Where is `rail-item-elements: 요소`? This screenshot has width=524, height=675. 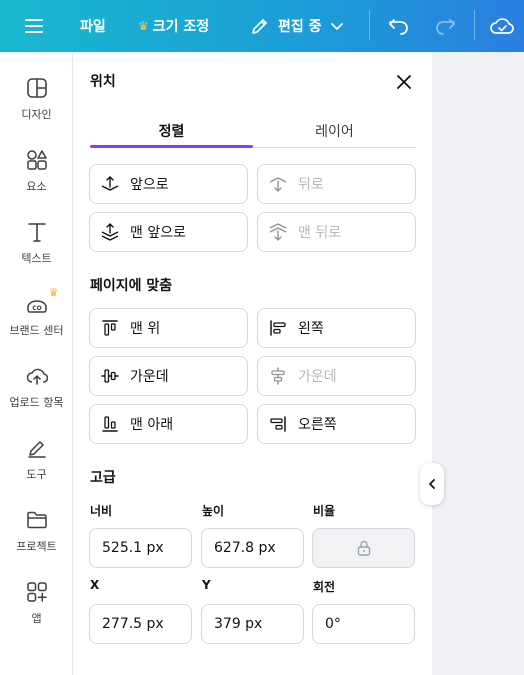 rail-item-elements: 요소 is located at coordinates (36, 171).